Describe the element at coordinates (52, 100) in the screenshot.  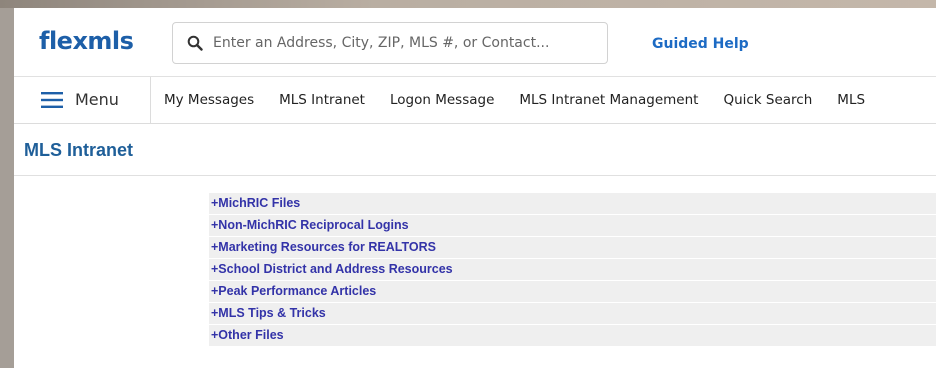
I see `hamburger-icon` at that location.